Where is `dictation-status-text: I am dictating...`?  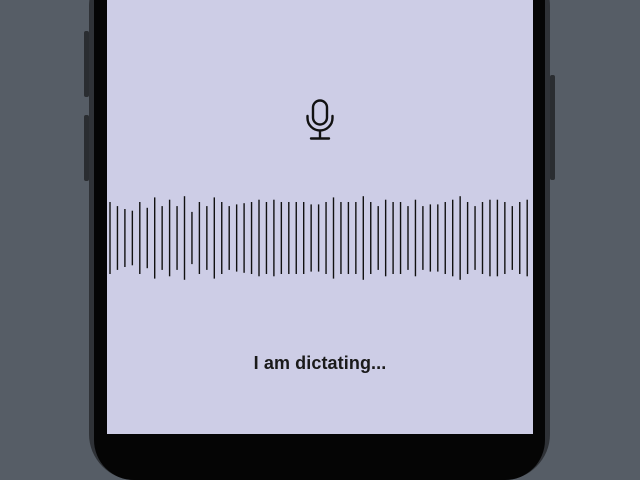 dictation-status-text: I am dictating... is located at coordinates (320, 363).